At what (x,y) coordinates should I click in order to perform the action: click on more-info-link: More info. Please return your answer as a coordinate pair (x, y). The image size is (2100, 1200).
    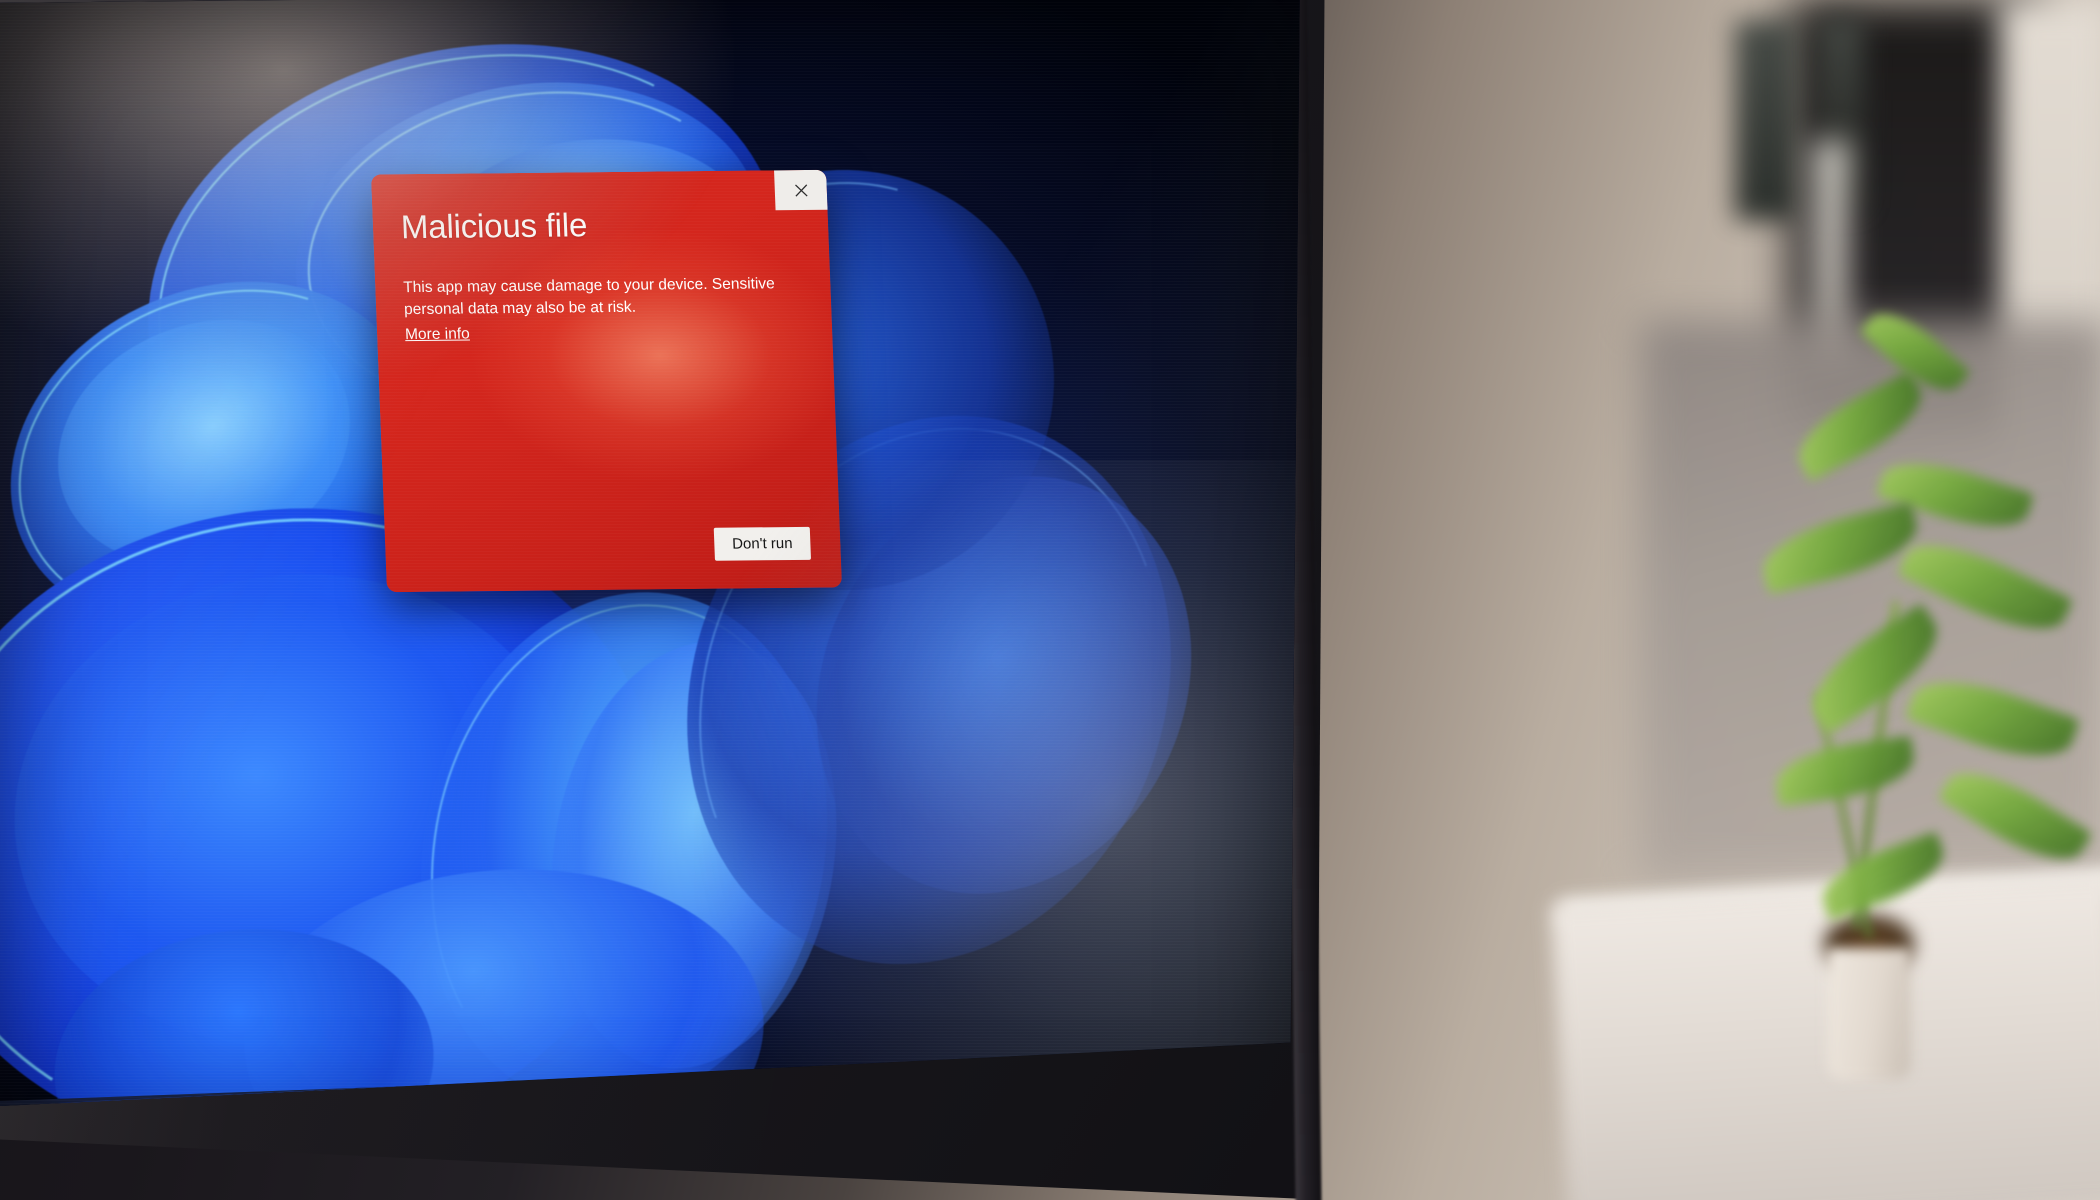
    Looking at the image, I should click on (437, 334).